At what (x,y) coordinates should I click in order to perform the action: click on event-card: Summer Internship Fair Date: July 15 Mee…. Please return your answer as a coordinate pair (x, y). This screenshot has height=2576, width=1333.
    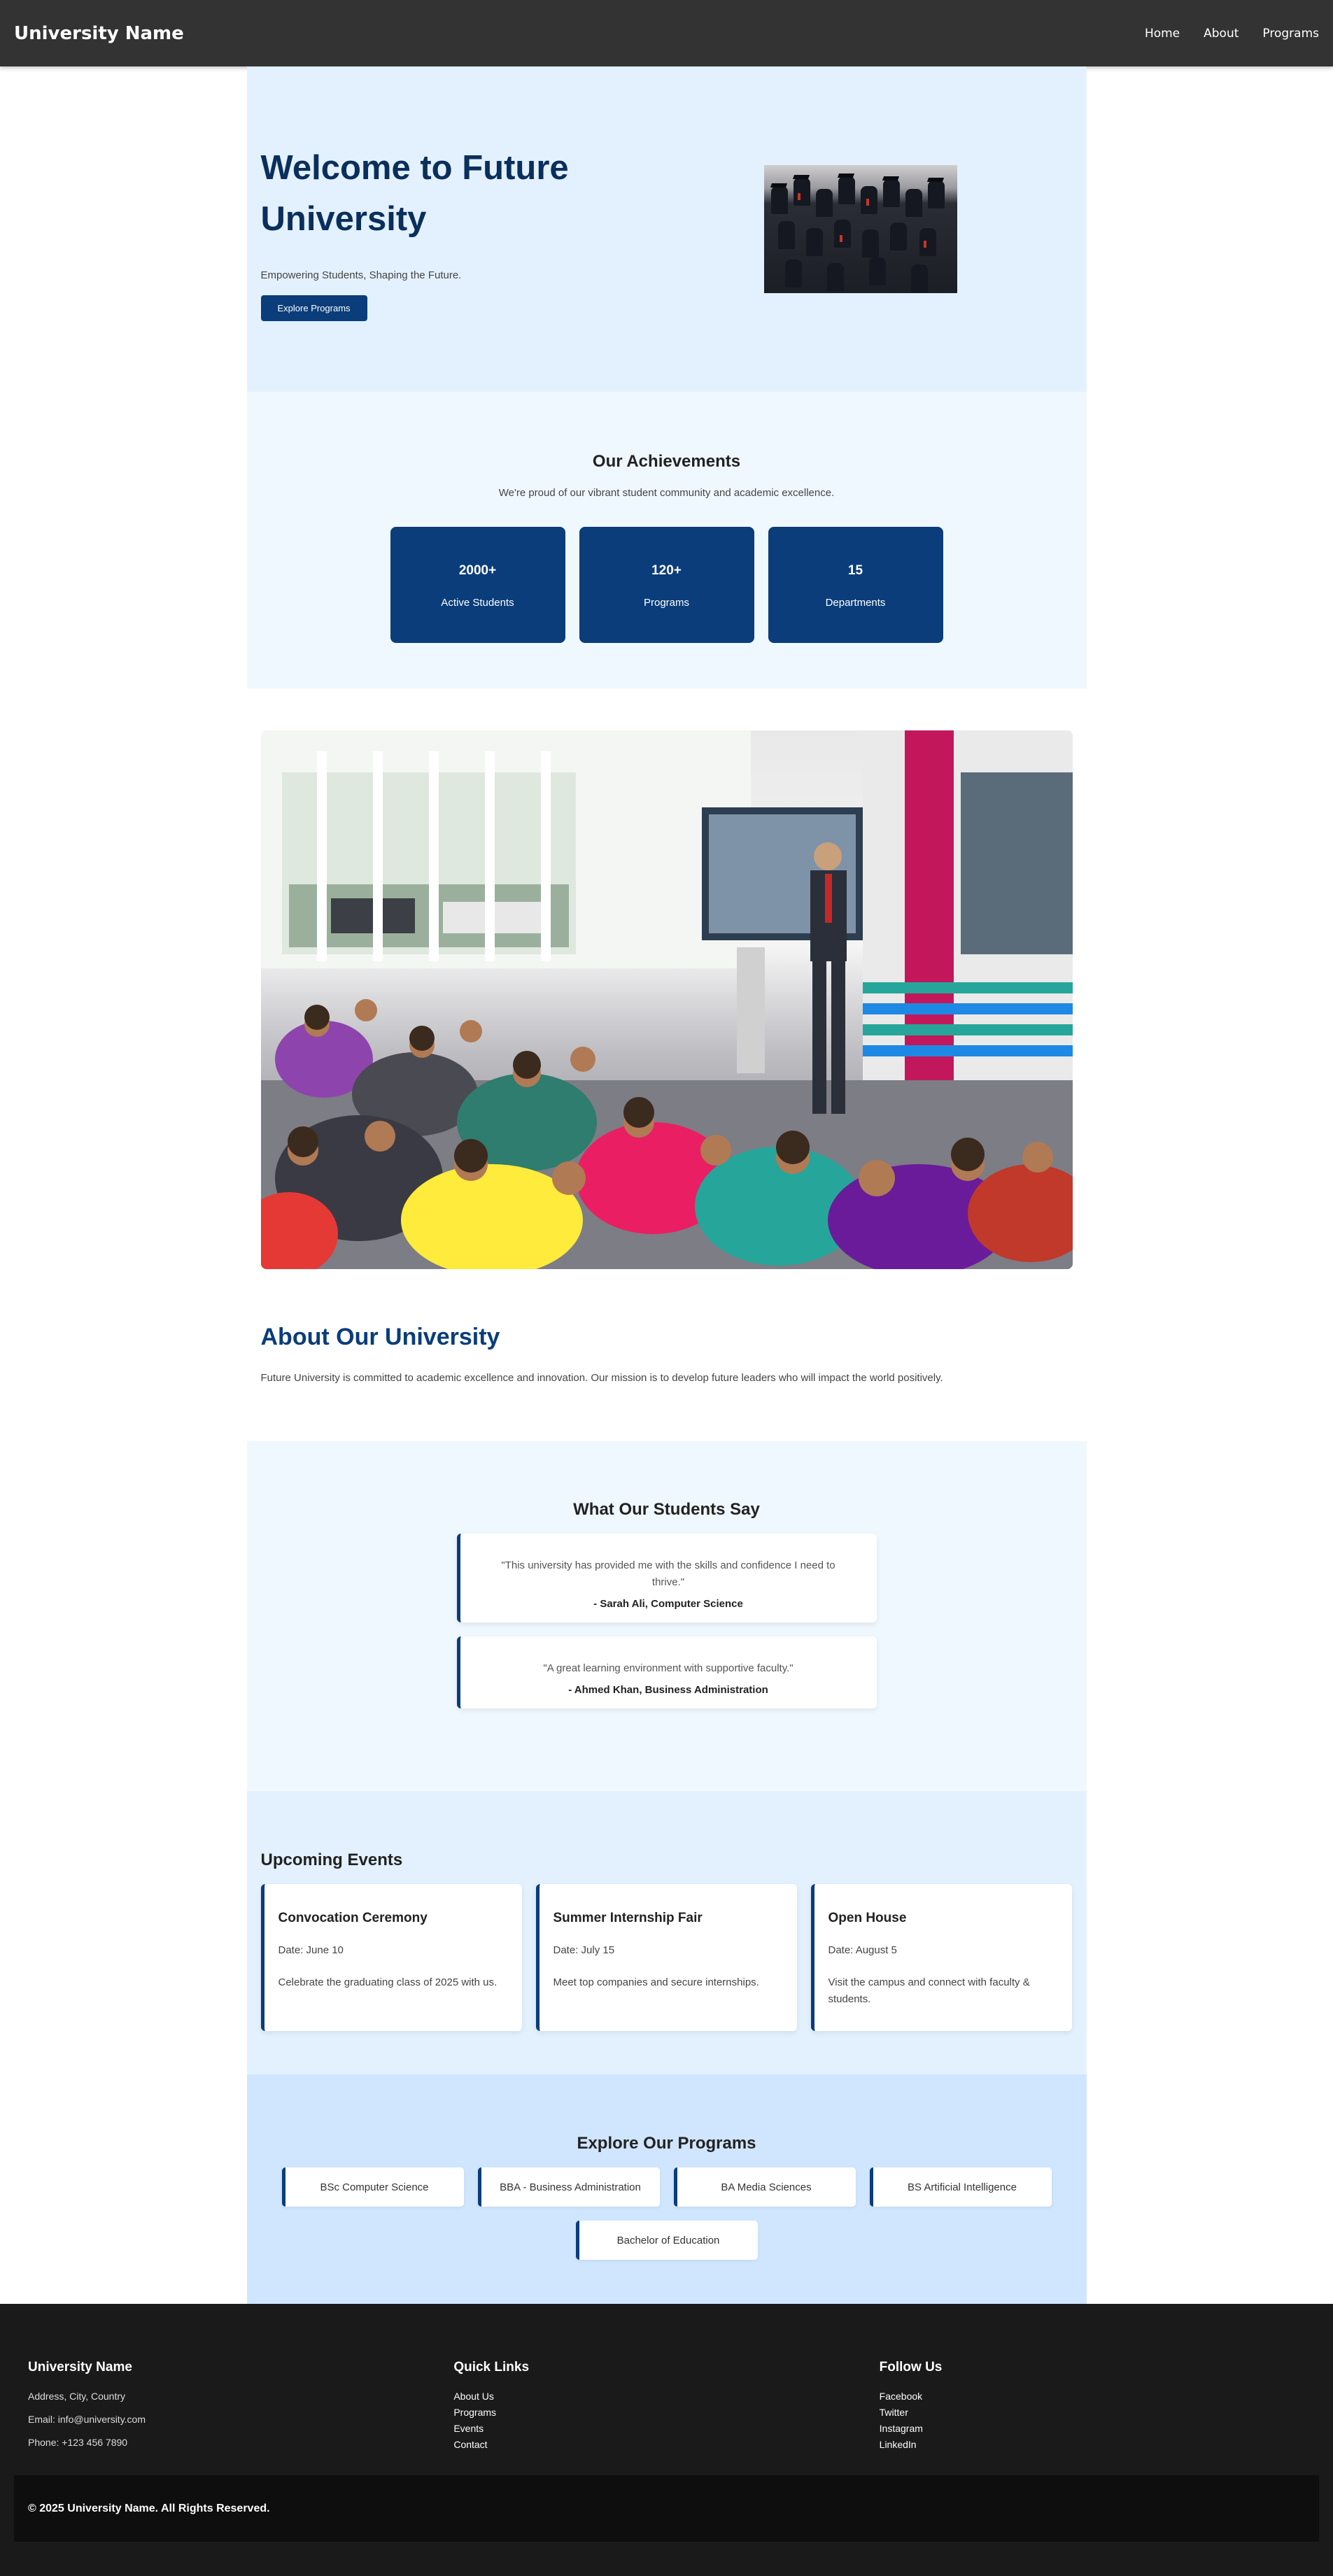
    Looking at the image, I should click on (666, 1957).